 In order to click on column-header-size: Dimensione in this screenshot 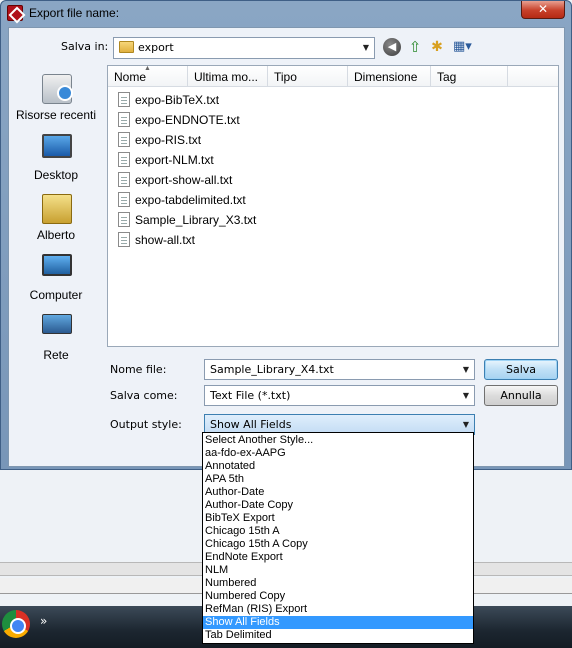, I will do `click(389, 76)`.